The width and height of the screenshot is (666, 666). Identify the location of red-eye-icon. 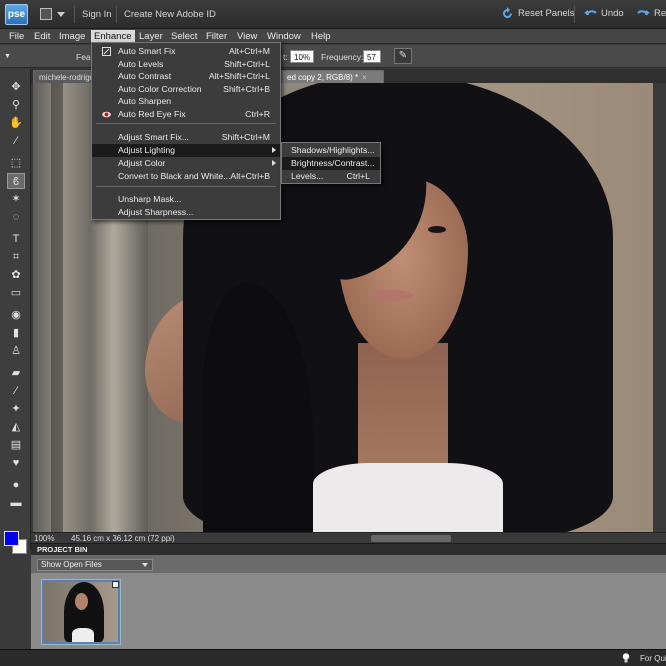
(106, 114).